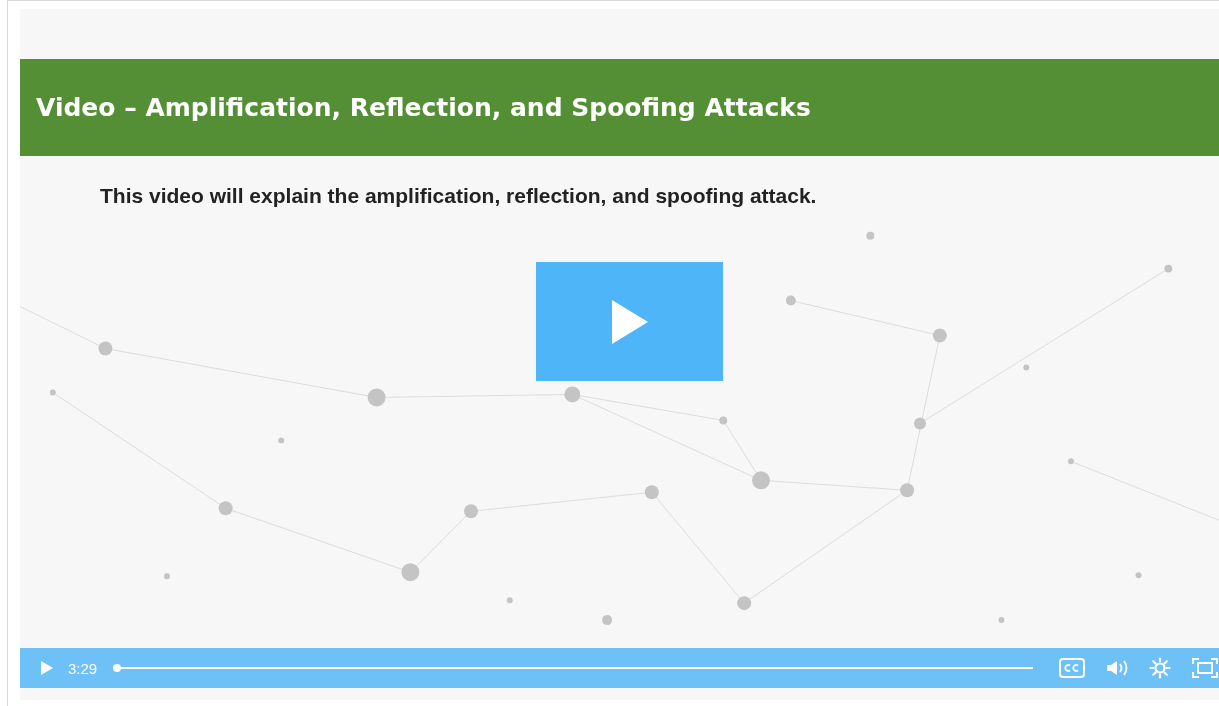 The width and height of the screenshot is (1219, 706). Describe the element at coordinates (1072, 668) in the screenshot. I see `closed-captions-icon` at that location.